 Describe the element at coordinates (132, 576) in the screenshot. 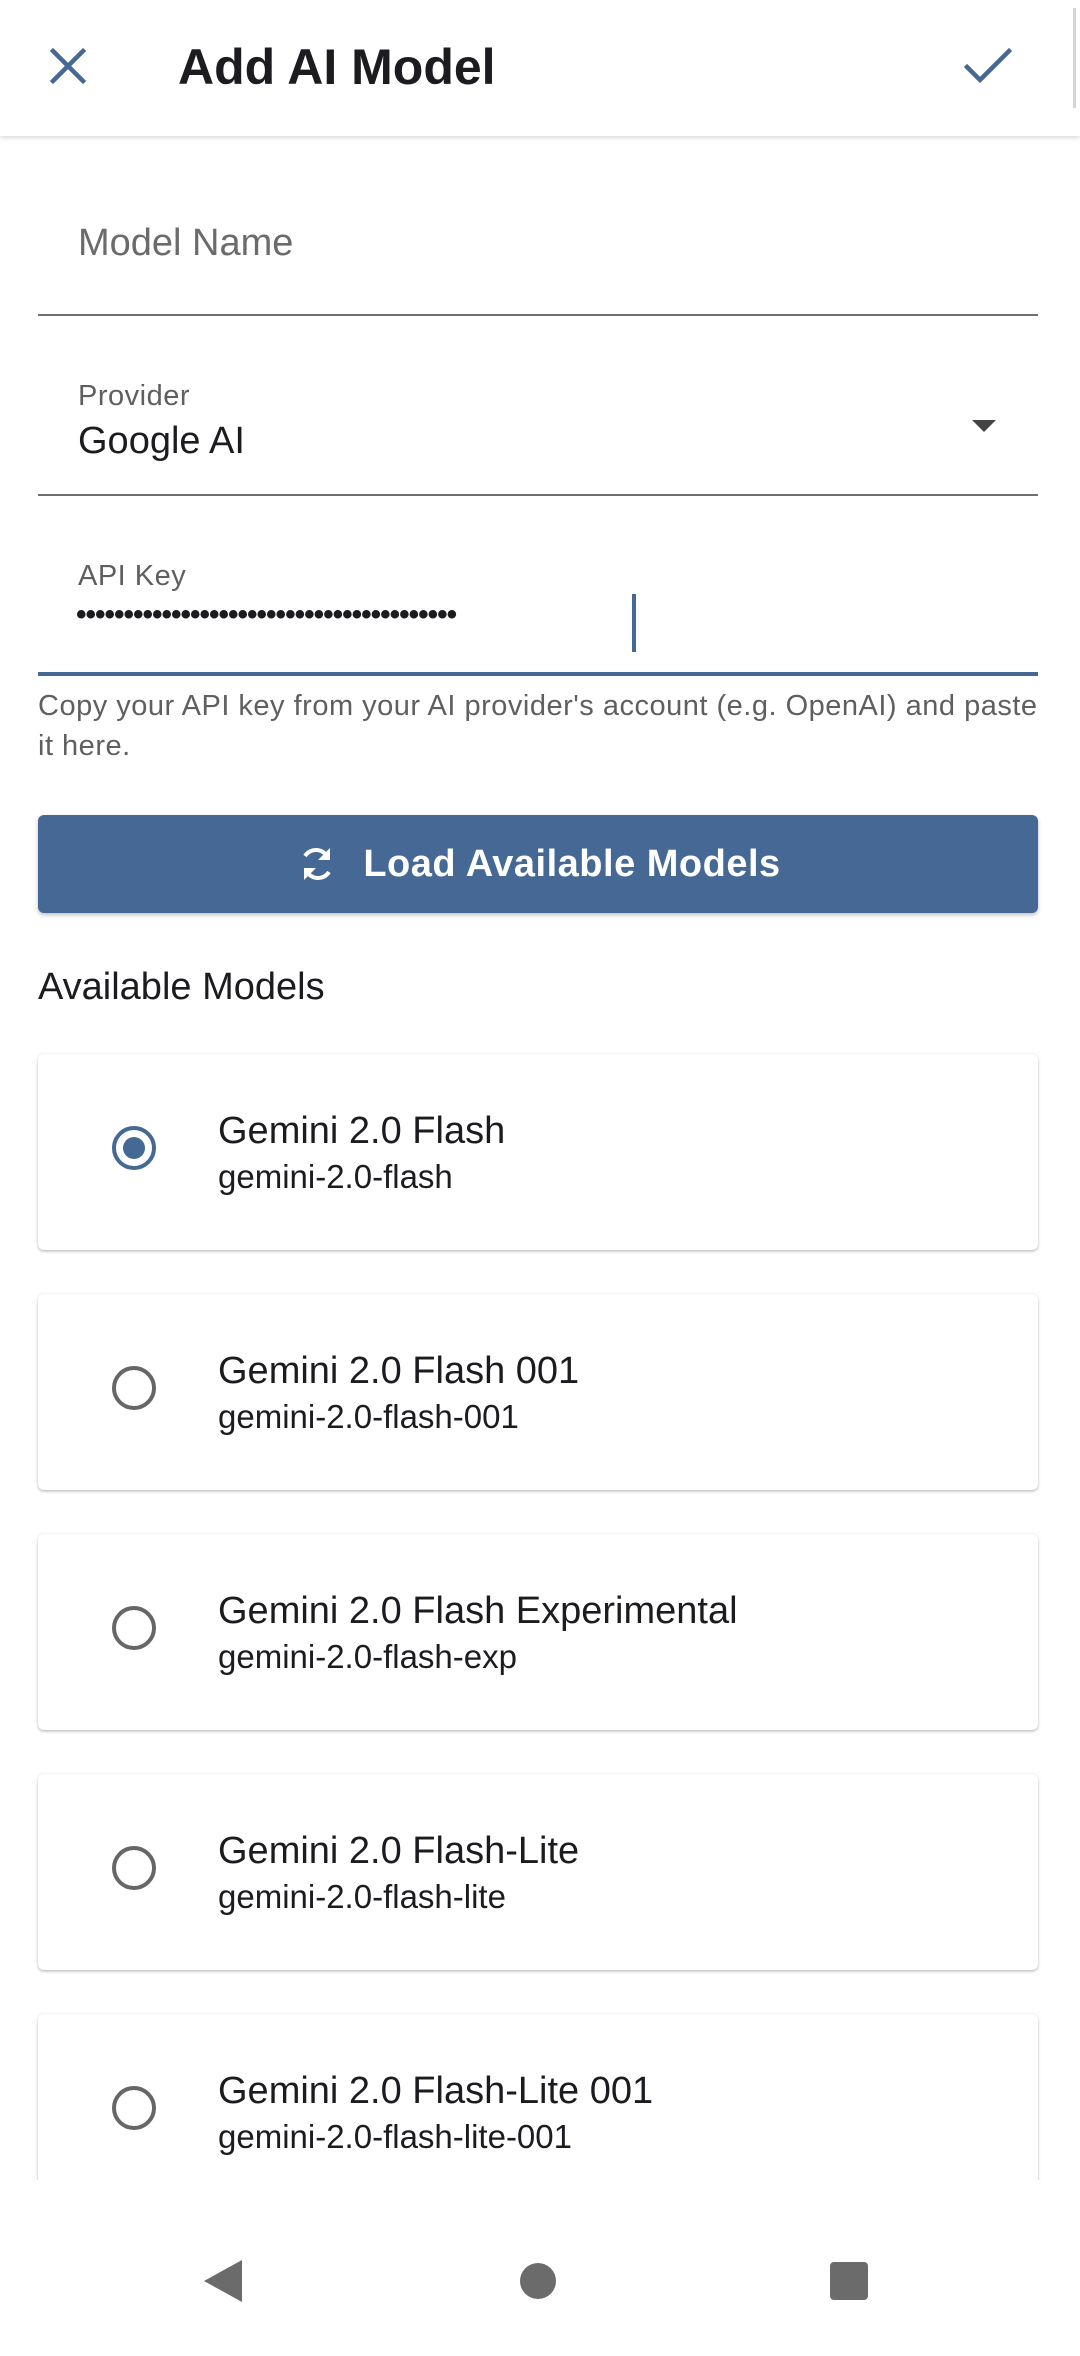

I see `api-key-label: API Key` at that location.